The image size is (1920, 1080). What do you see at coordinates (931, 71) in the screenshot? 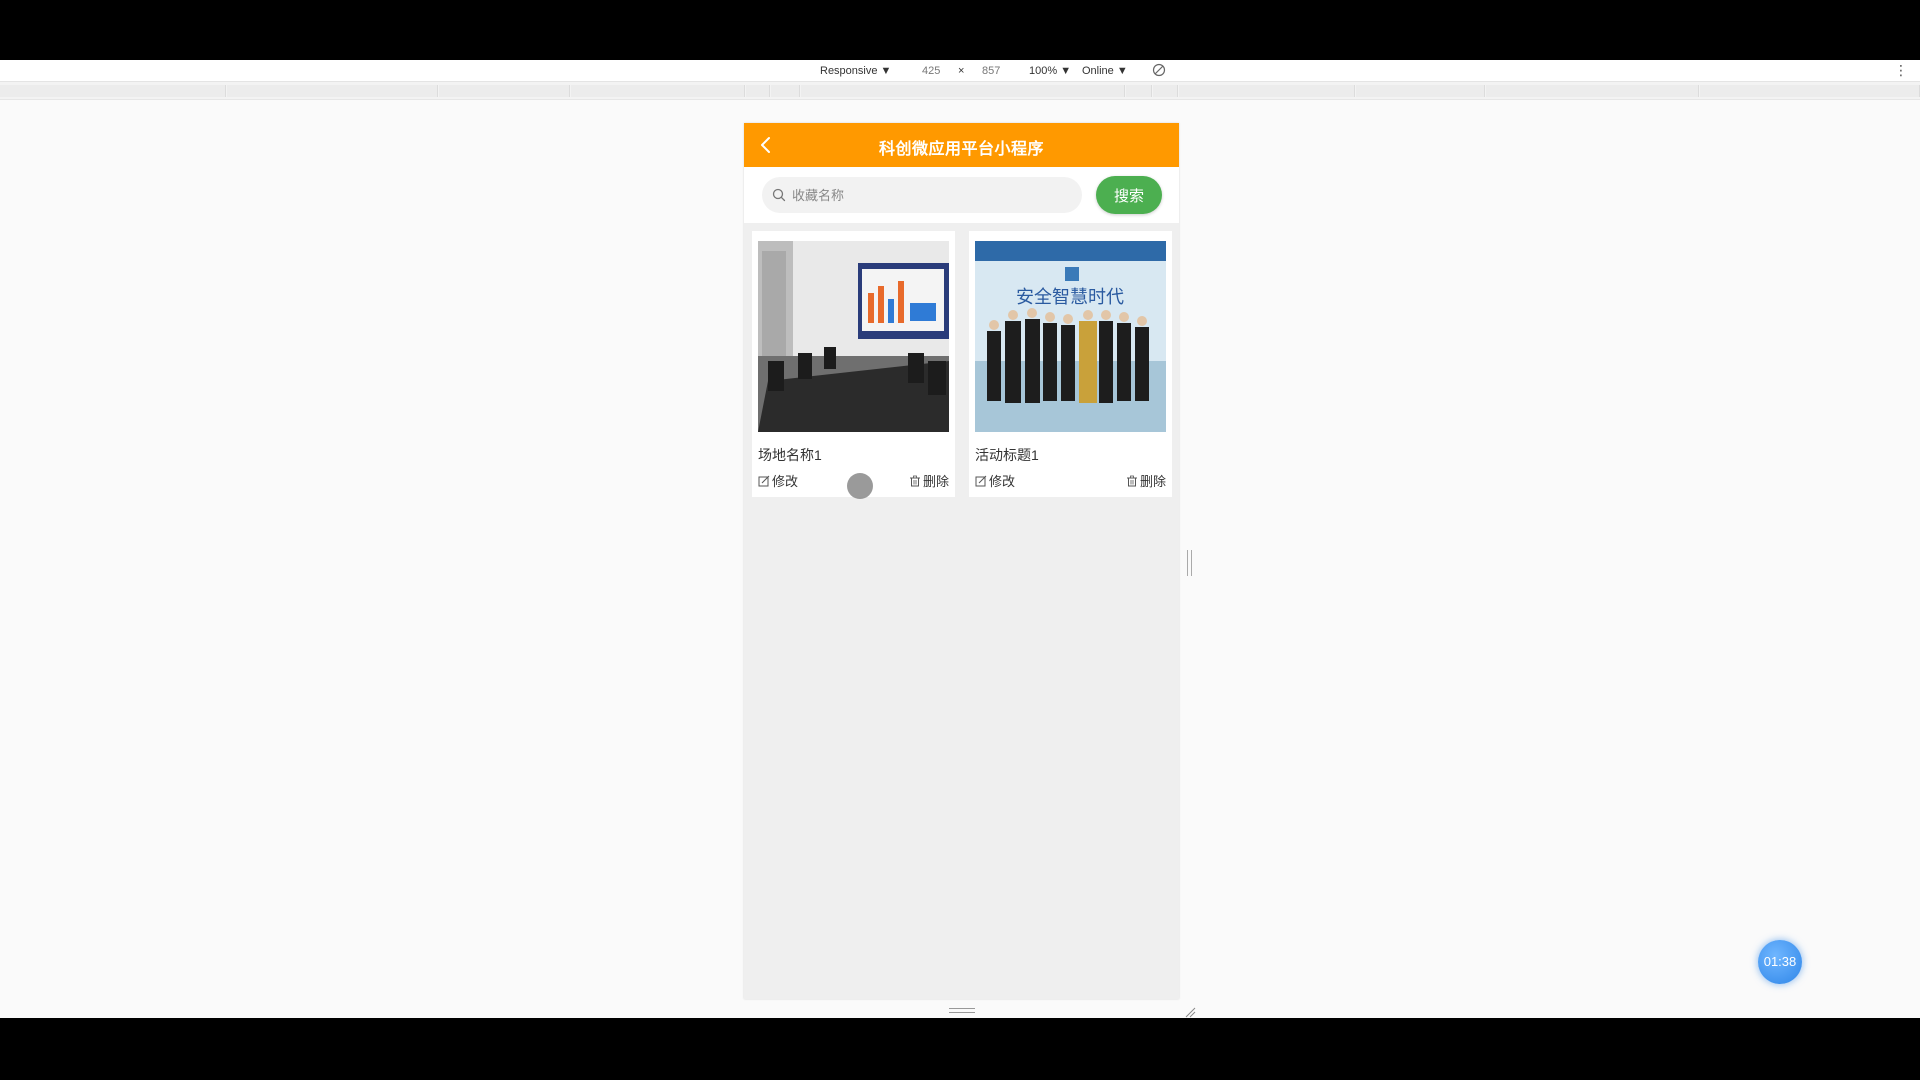
I see `viewport-width: 425` at bounding box center [931, 71].